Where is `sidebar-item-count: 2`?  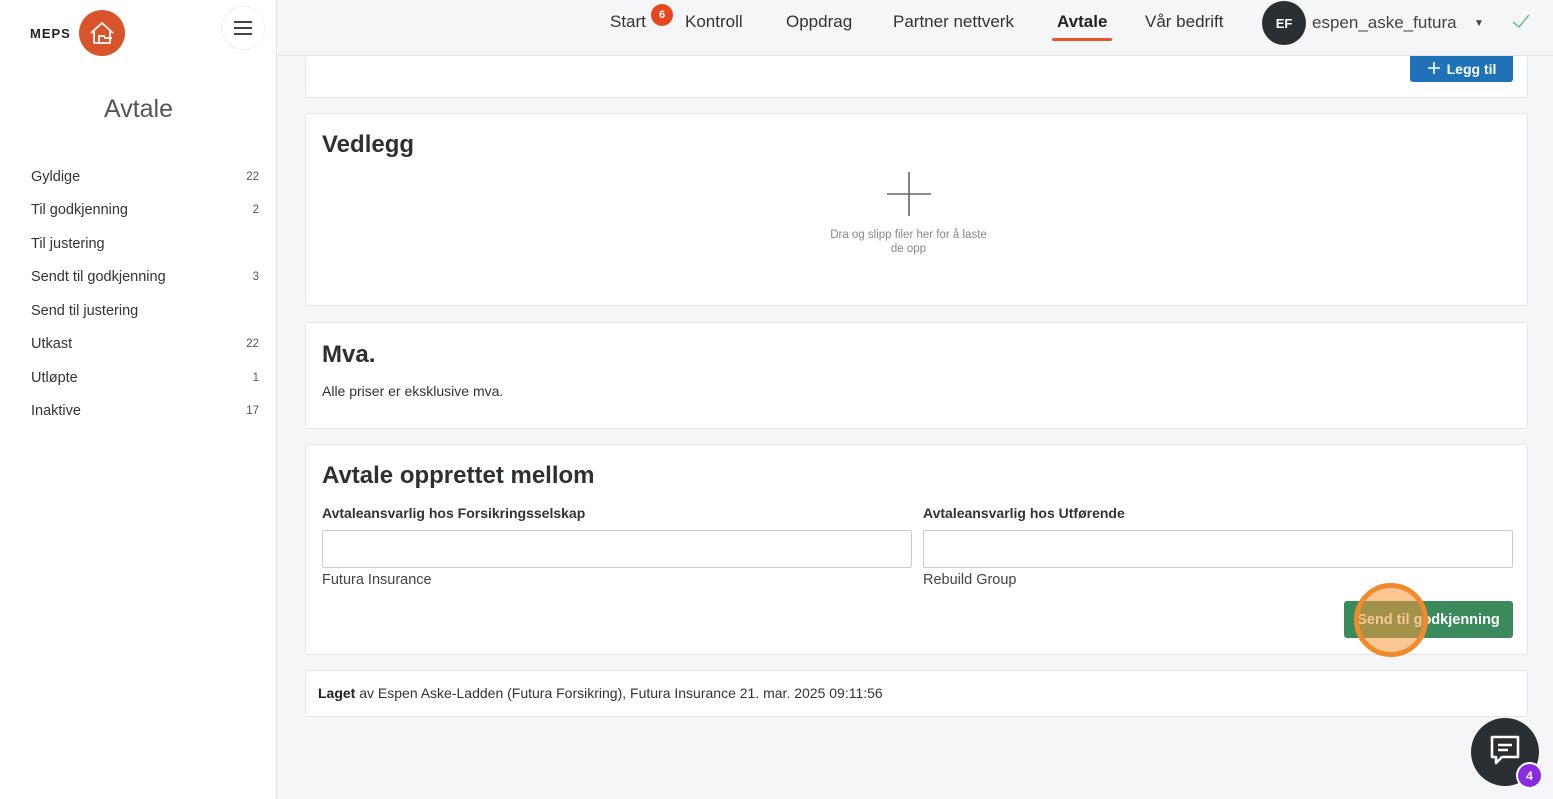
sidebar-item-count: 2 is located at coordinates (255, 210).